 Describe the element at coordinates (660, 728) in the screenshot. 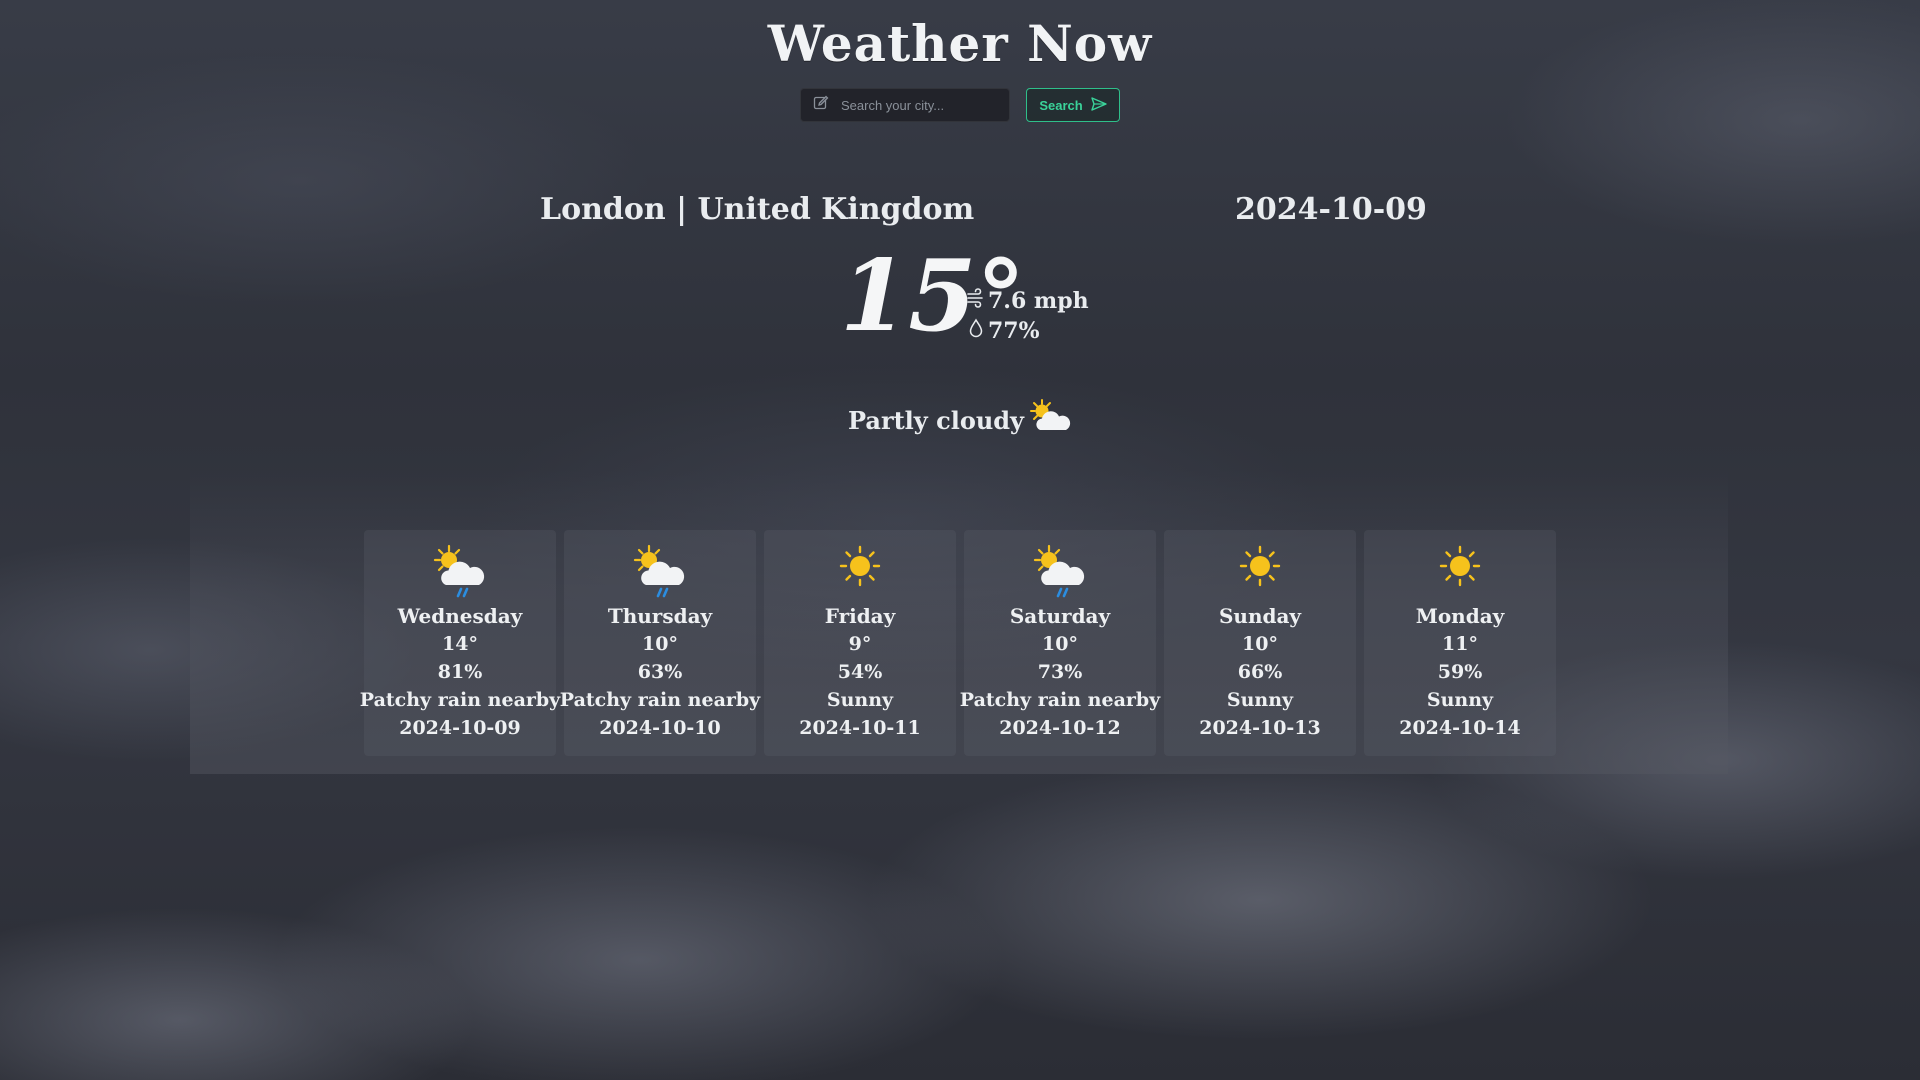

I see `forecast-date: 2024-10-10` at that location.